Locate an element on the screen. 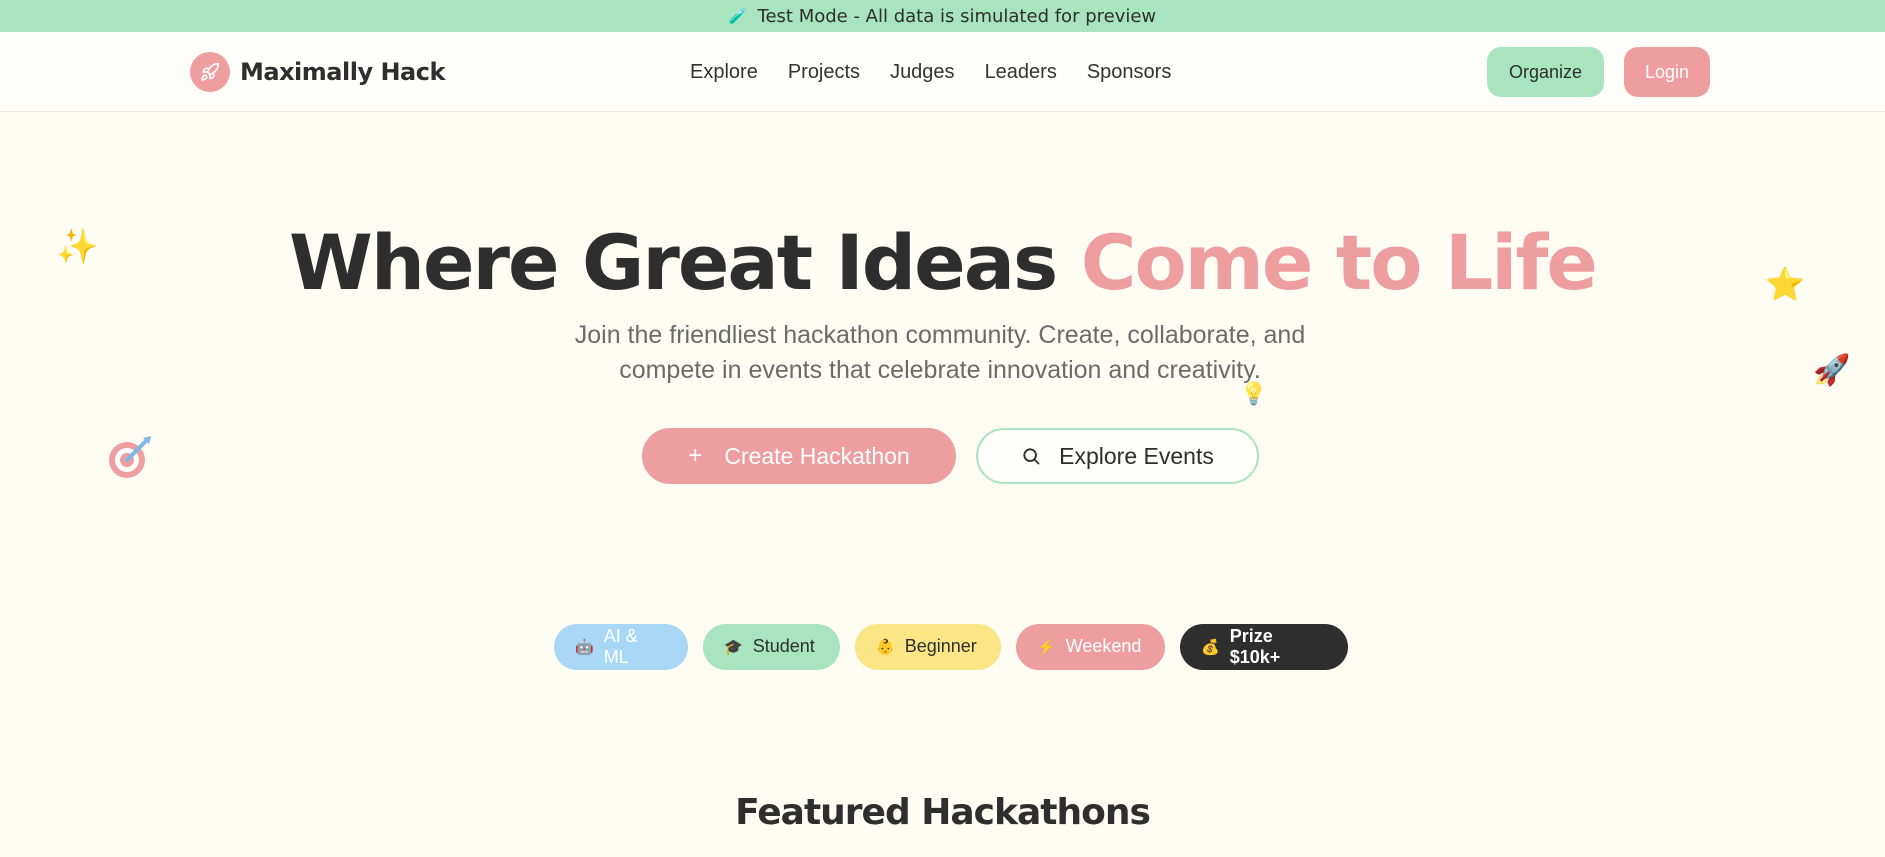 The width and height of the screenshot is (1885, 857). tag-label: AI & ML is located at coordinates (620, 646).